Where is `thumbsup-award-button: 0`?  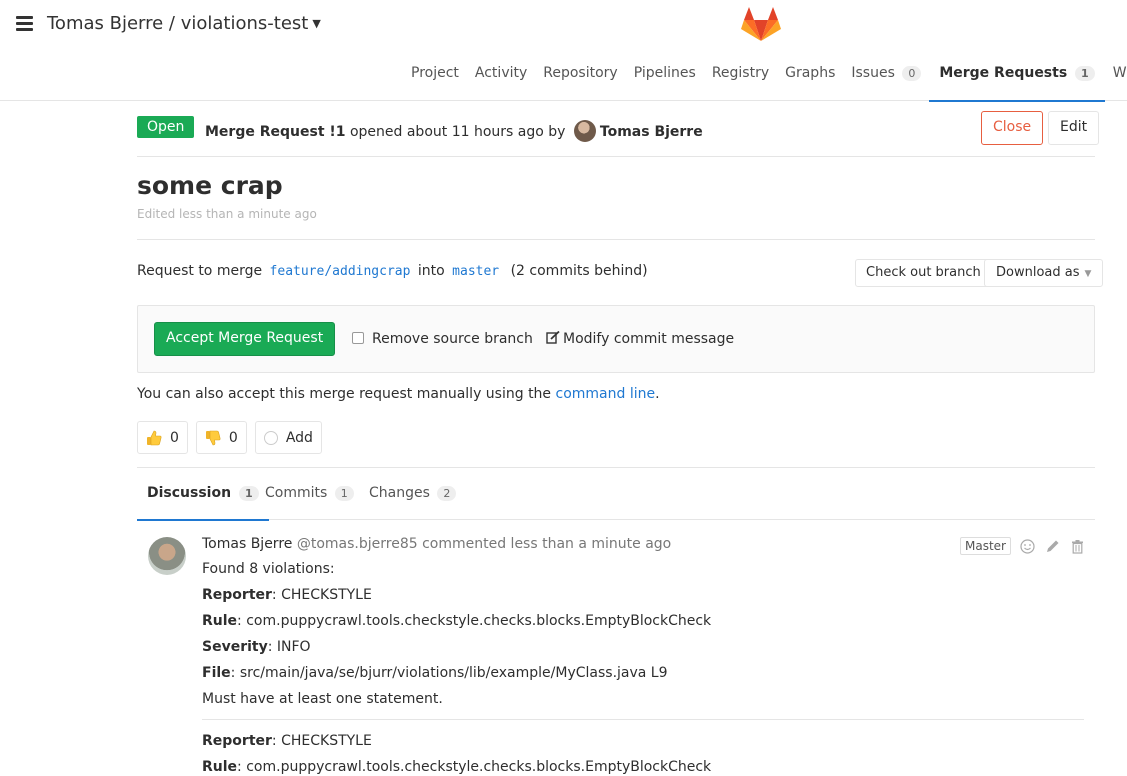
thumbsup-award-button: 0 is located at coordinates (162, 437).